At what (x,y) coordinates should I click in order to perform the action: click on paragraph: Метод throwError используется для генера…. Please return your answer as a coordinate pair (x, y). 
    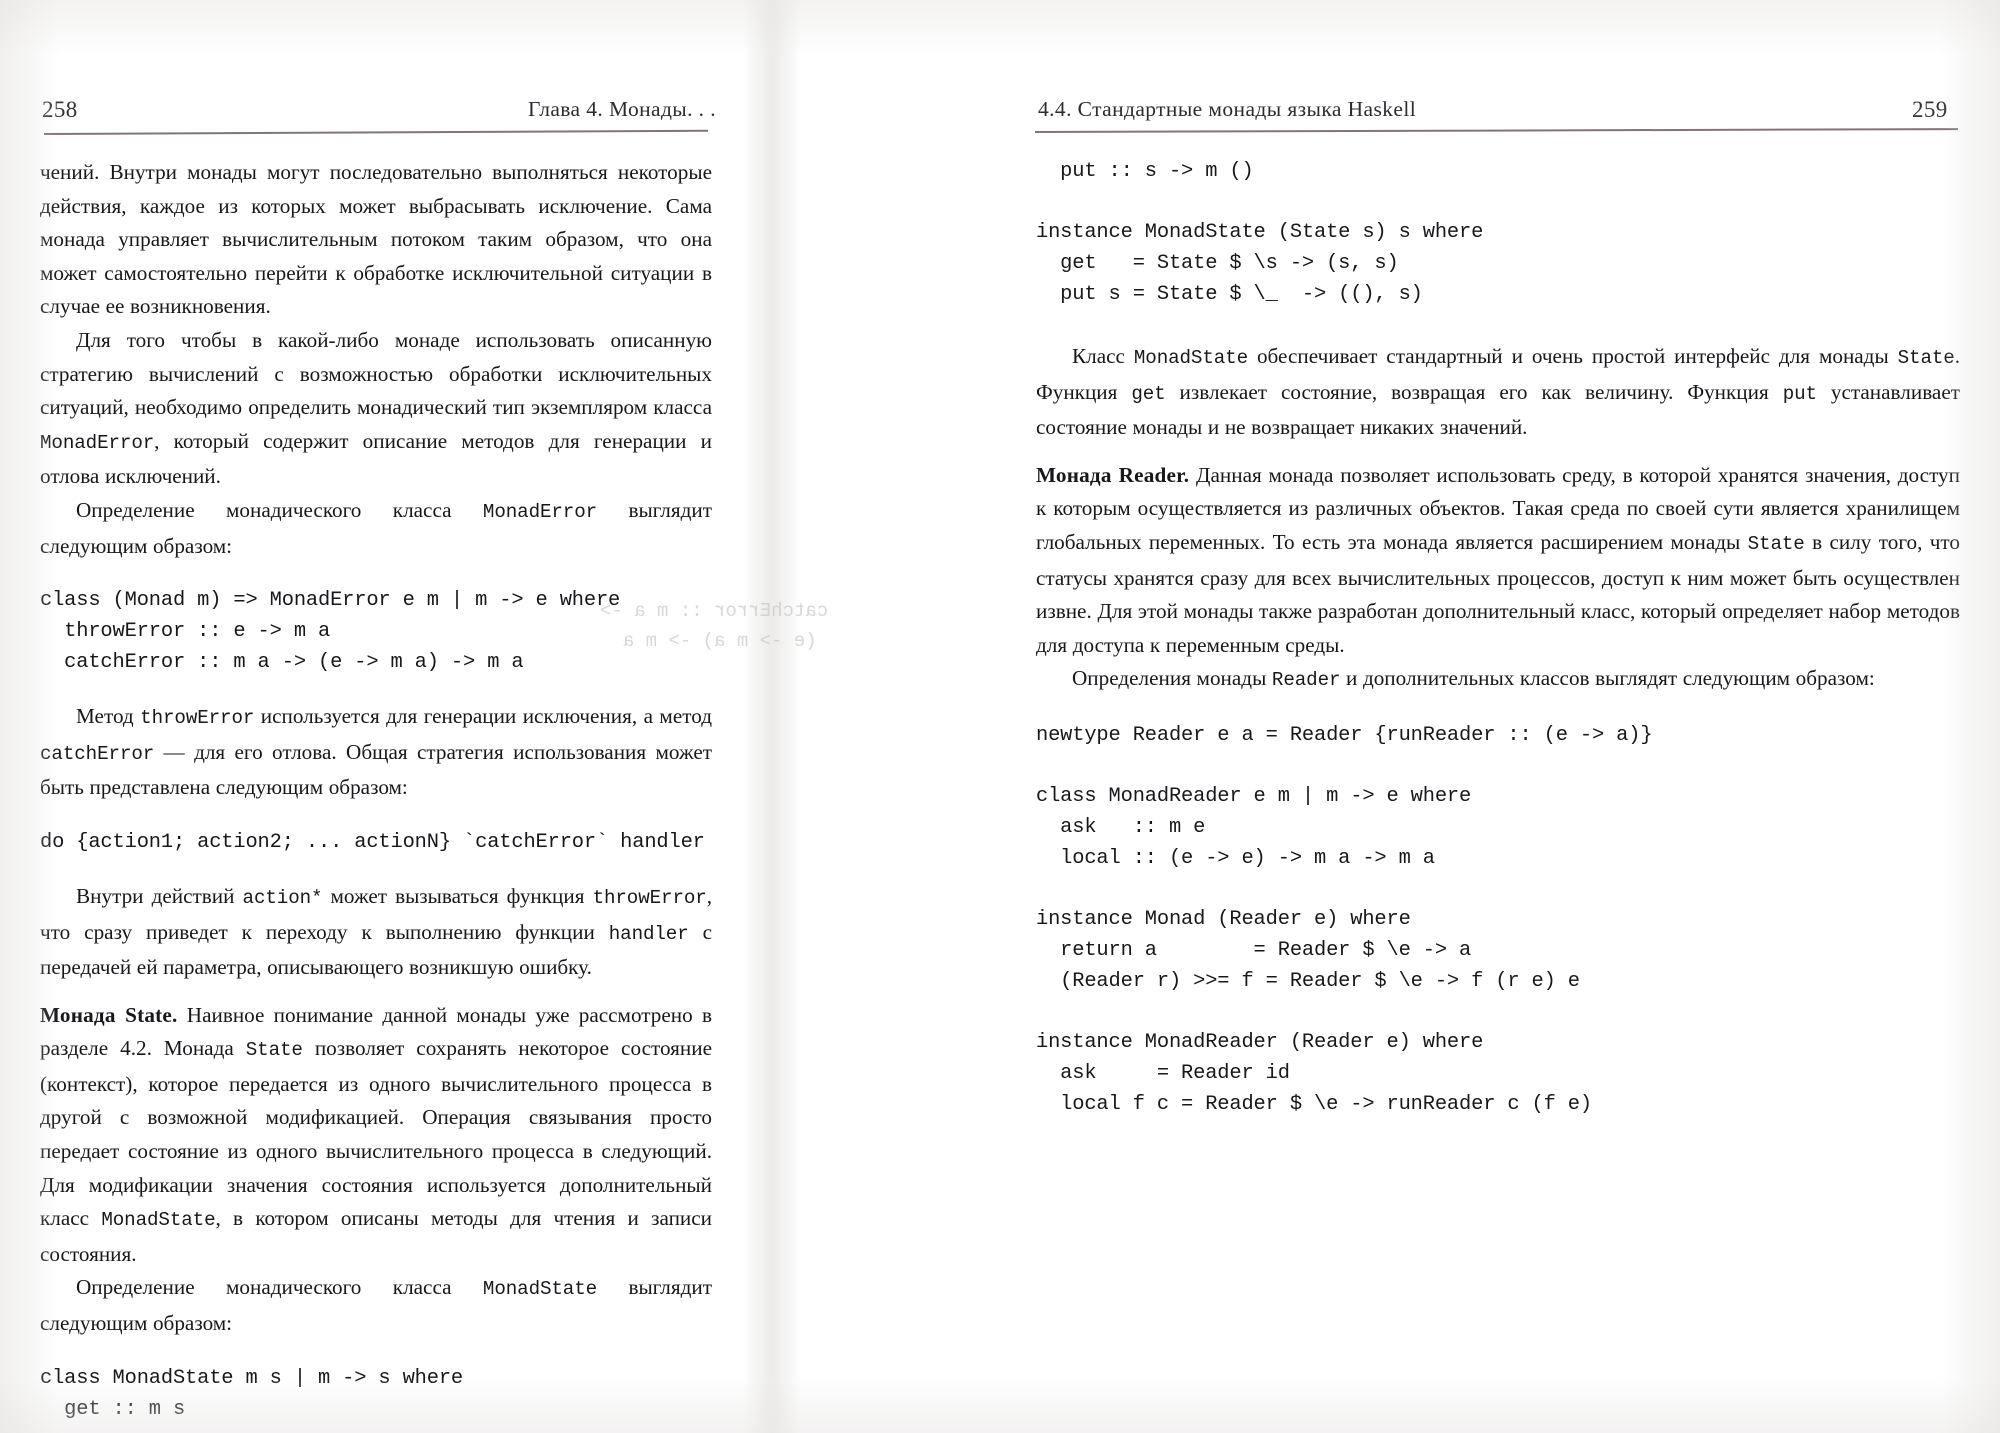
    Looking at the image, I should click on (376, 752).